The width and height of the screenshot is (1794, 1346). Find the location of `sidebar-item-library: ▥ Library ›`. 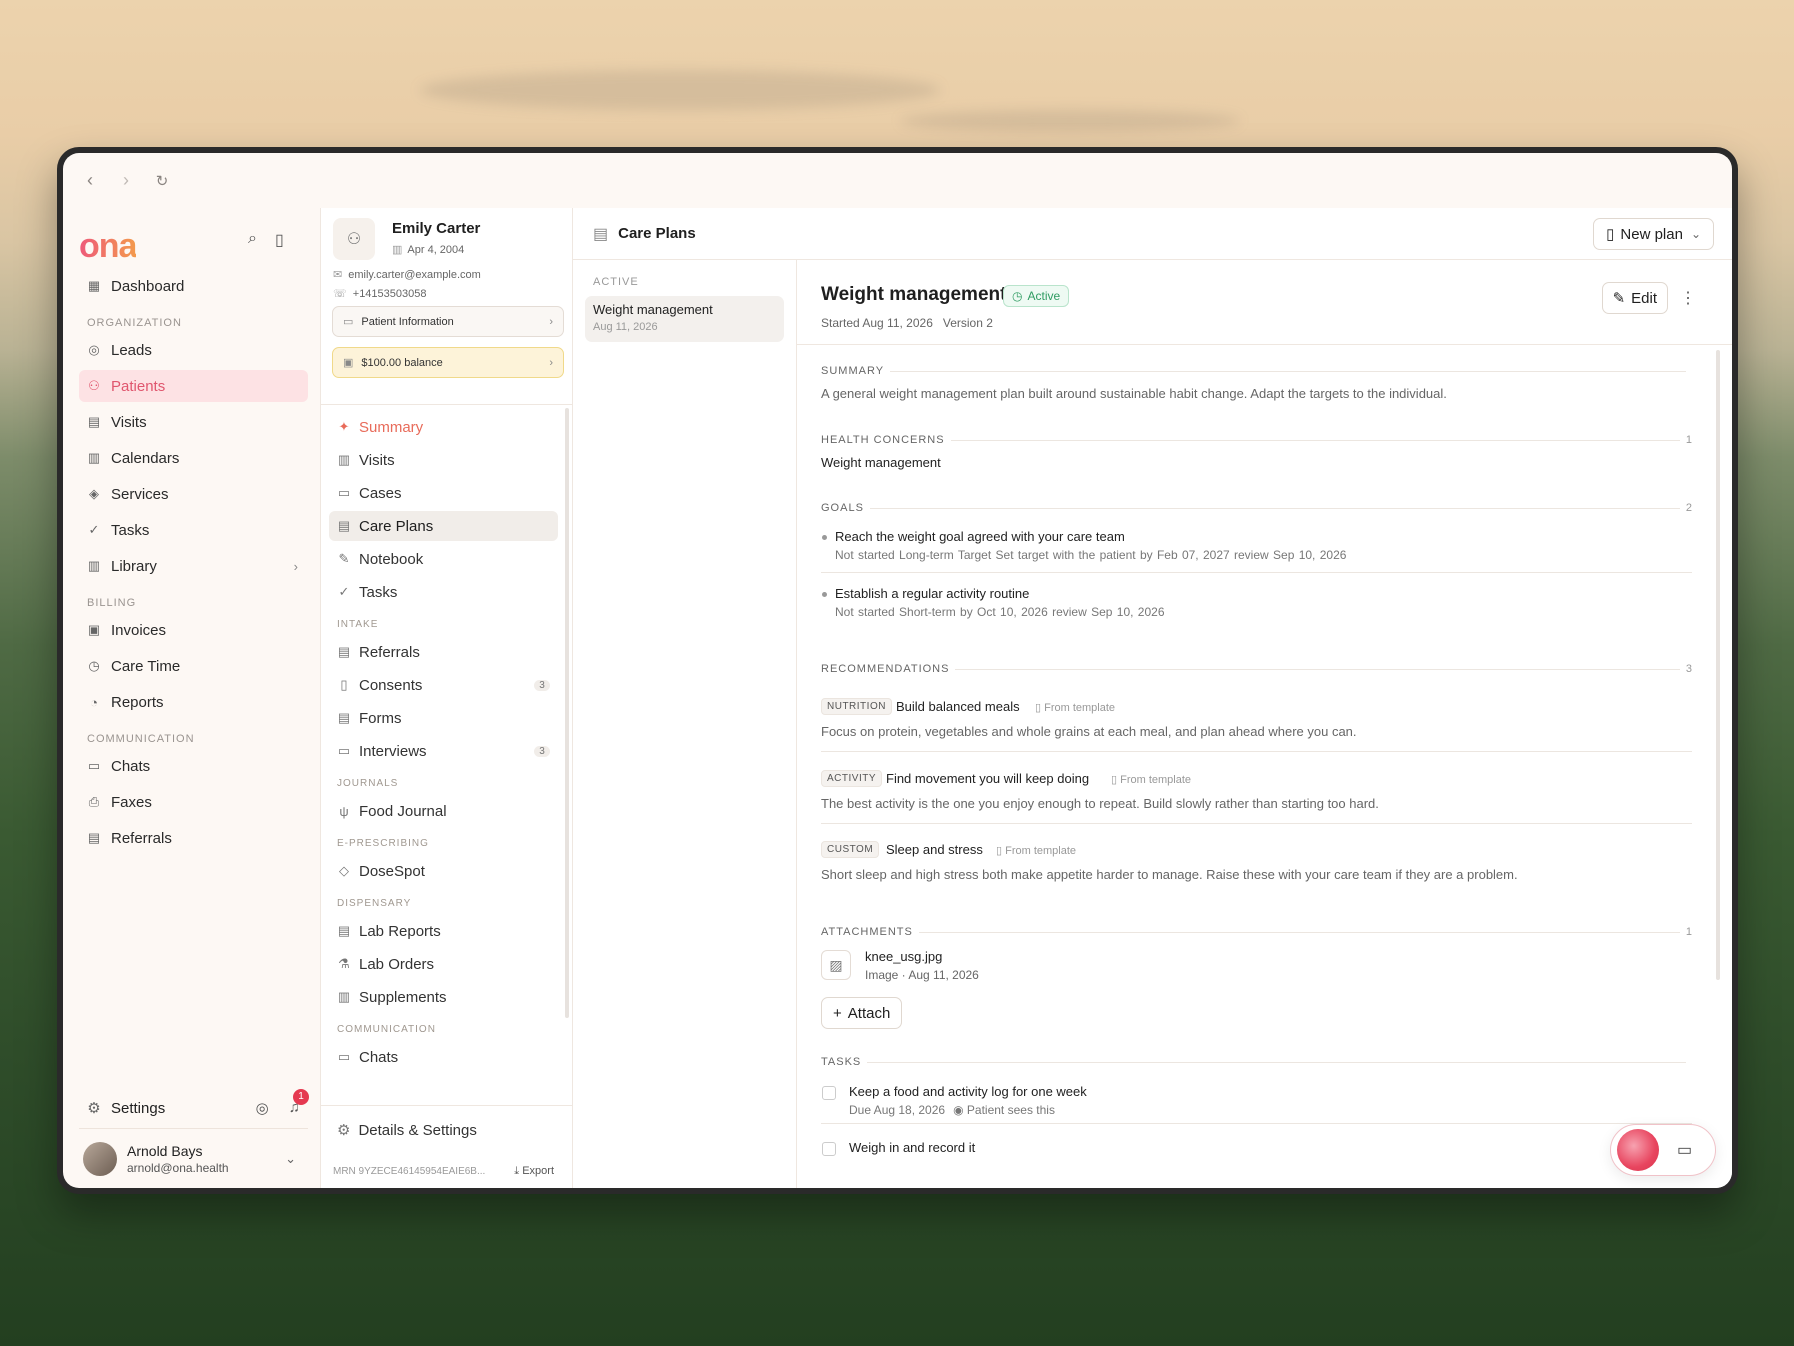

sidebar-item-library: ▥ Library › is located at coordinates (193, 566).